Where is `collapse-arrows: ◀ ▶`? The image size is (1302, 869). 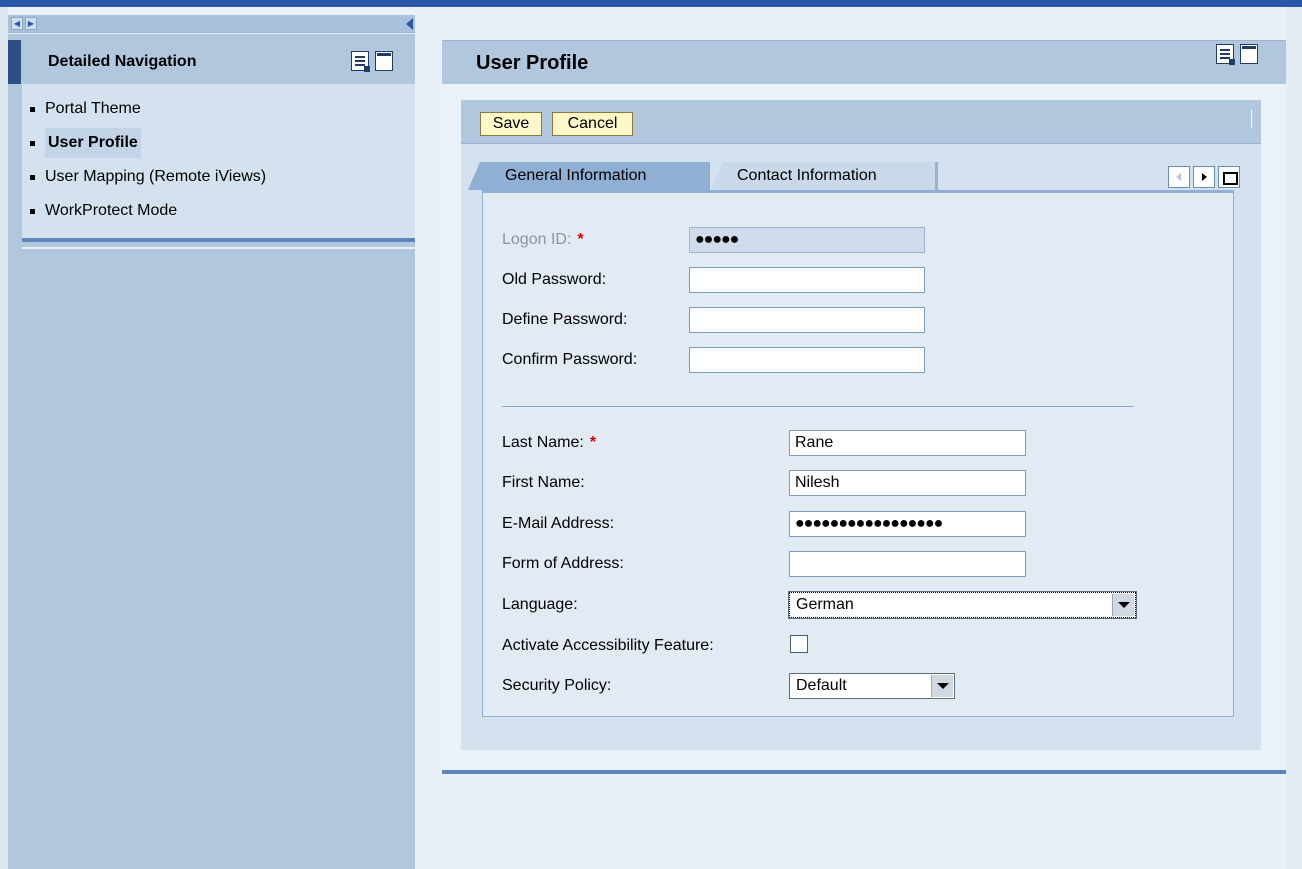
collapse-arrows: ◀ ▶ is located at coordinates (26, 23).